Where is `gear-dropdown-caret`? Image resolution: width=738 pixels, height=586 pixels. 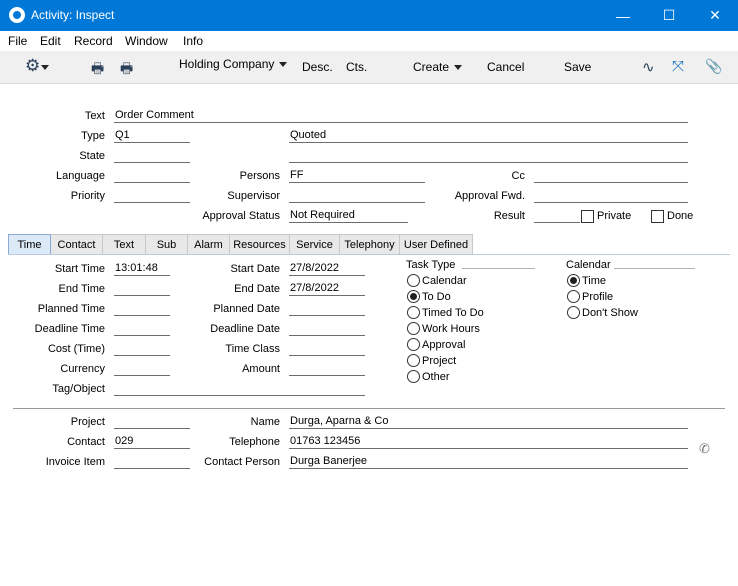 gear-dropdown-caret is located at coordinates (45, 67).